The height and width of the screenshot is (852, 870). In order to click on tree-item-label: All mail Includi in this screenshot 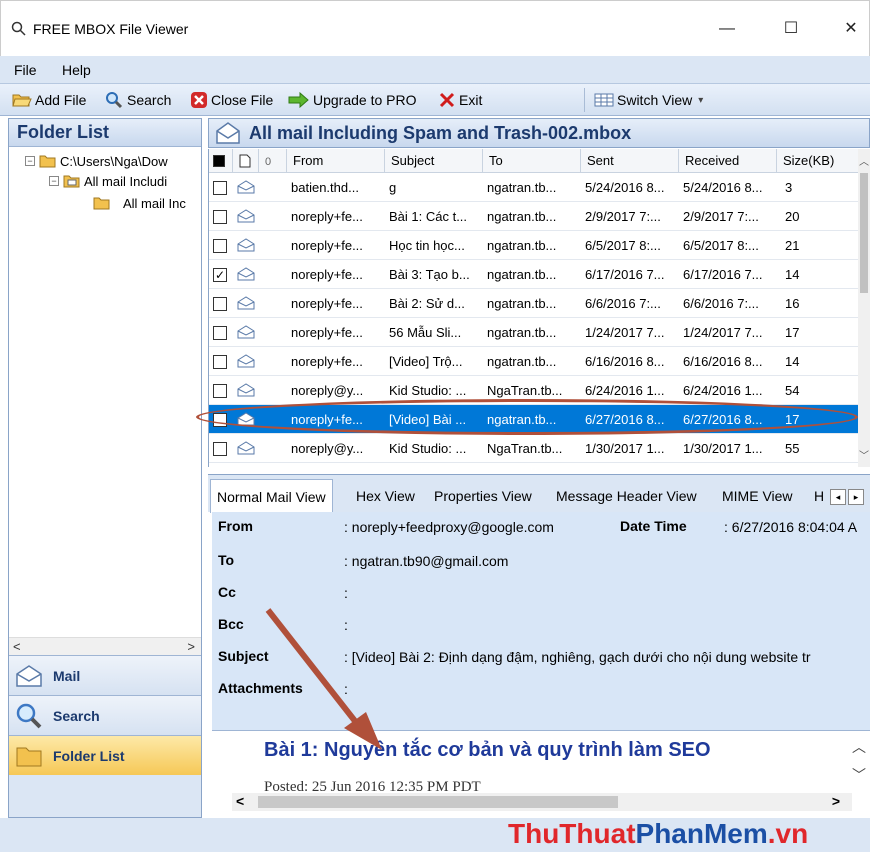, I will do `click(126, 181)`.